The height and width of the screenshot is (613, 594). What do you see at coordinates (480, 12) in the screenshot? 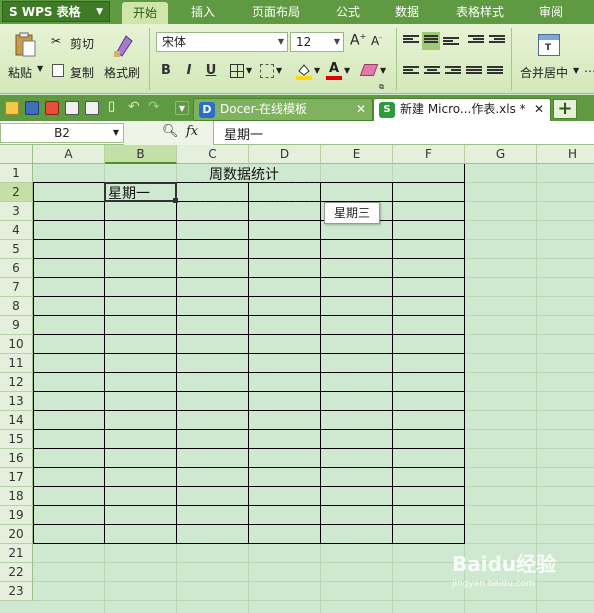
I see `tab-table-style: 表格样式` at bounding box center [480, 12].